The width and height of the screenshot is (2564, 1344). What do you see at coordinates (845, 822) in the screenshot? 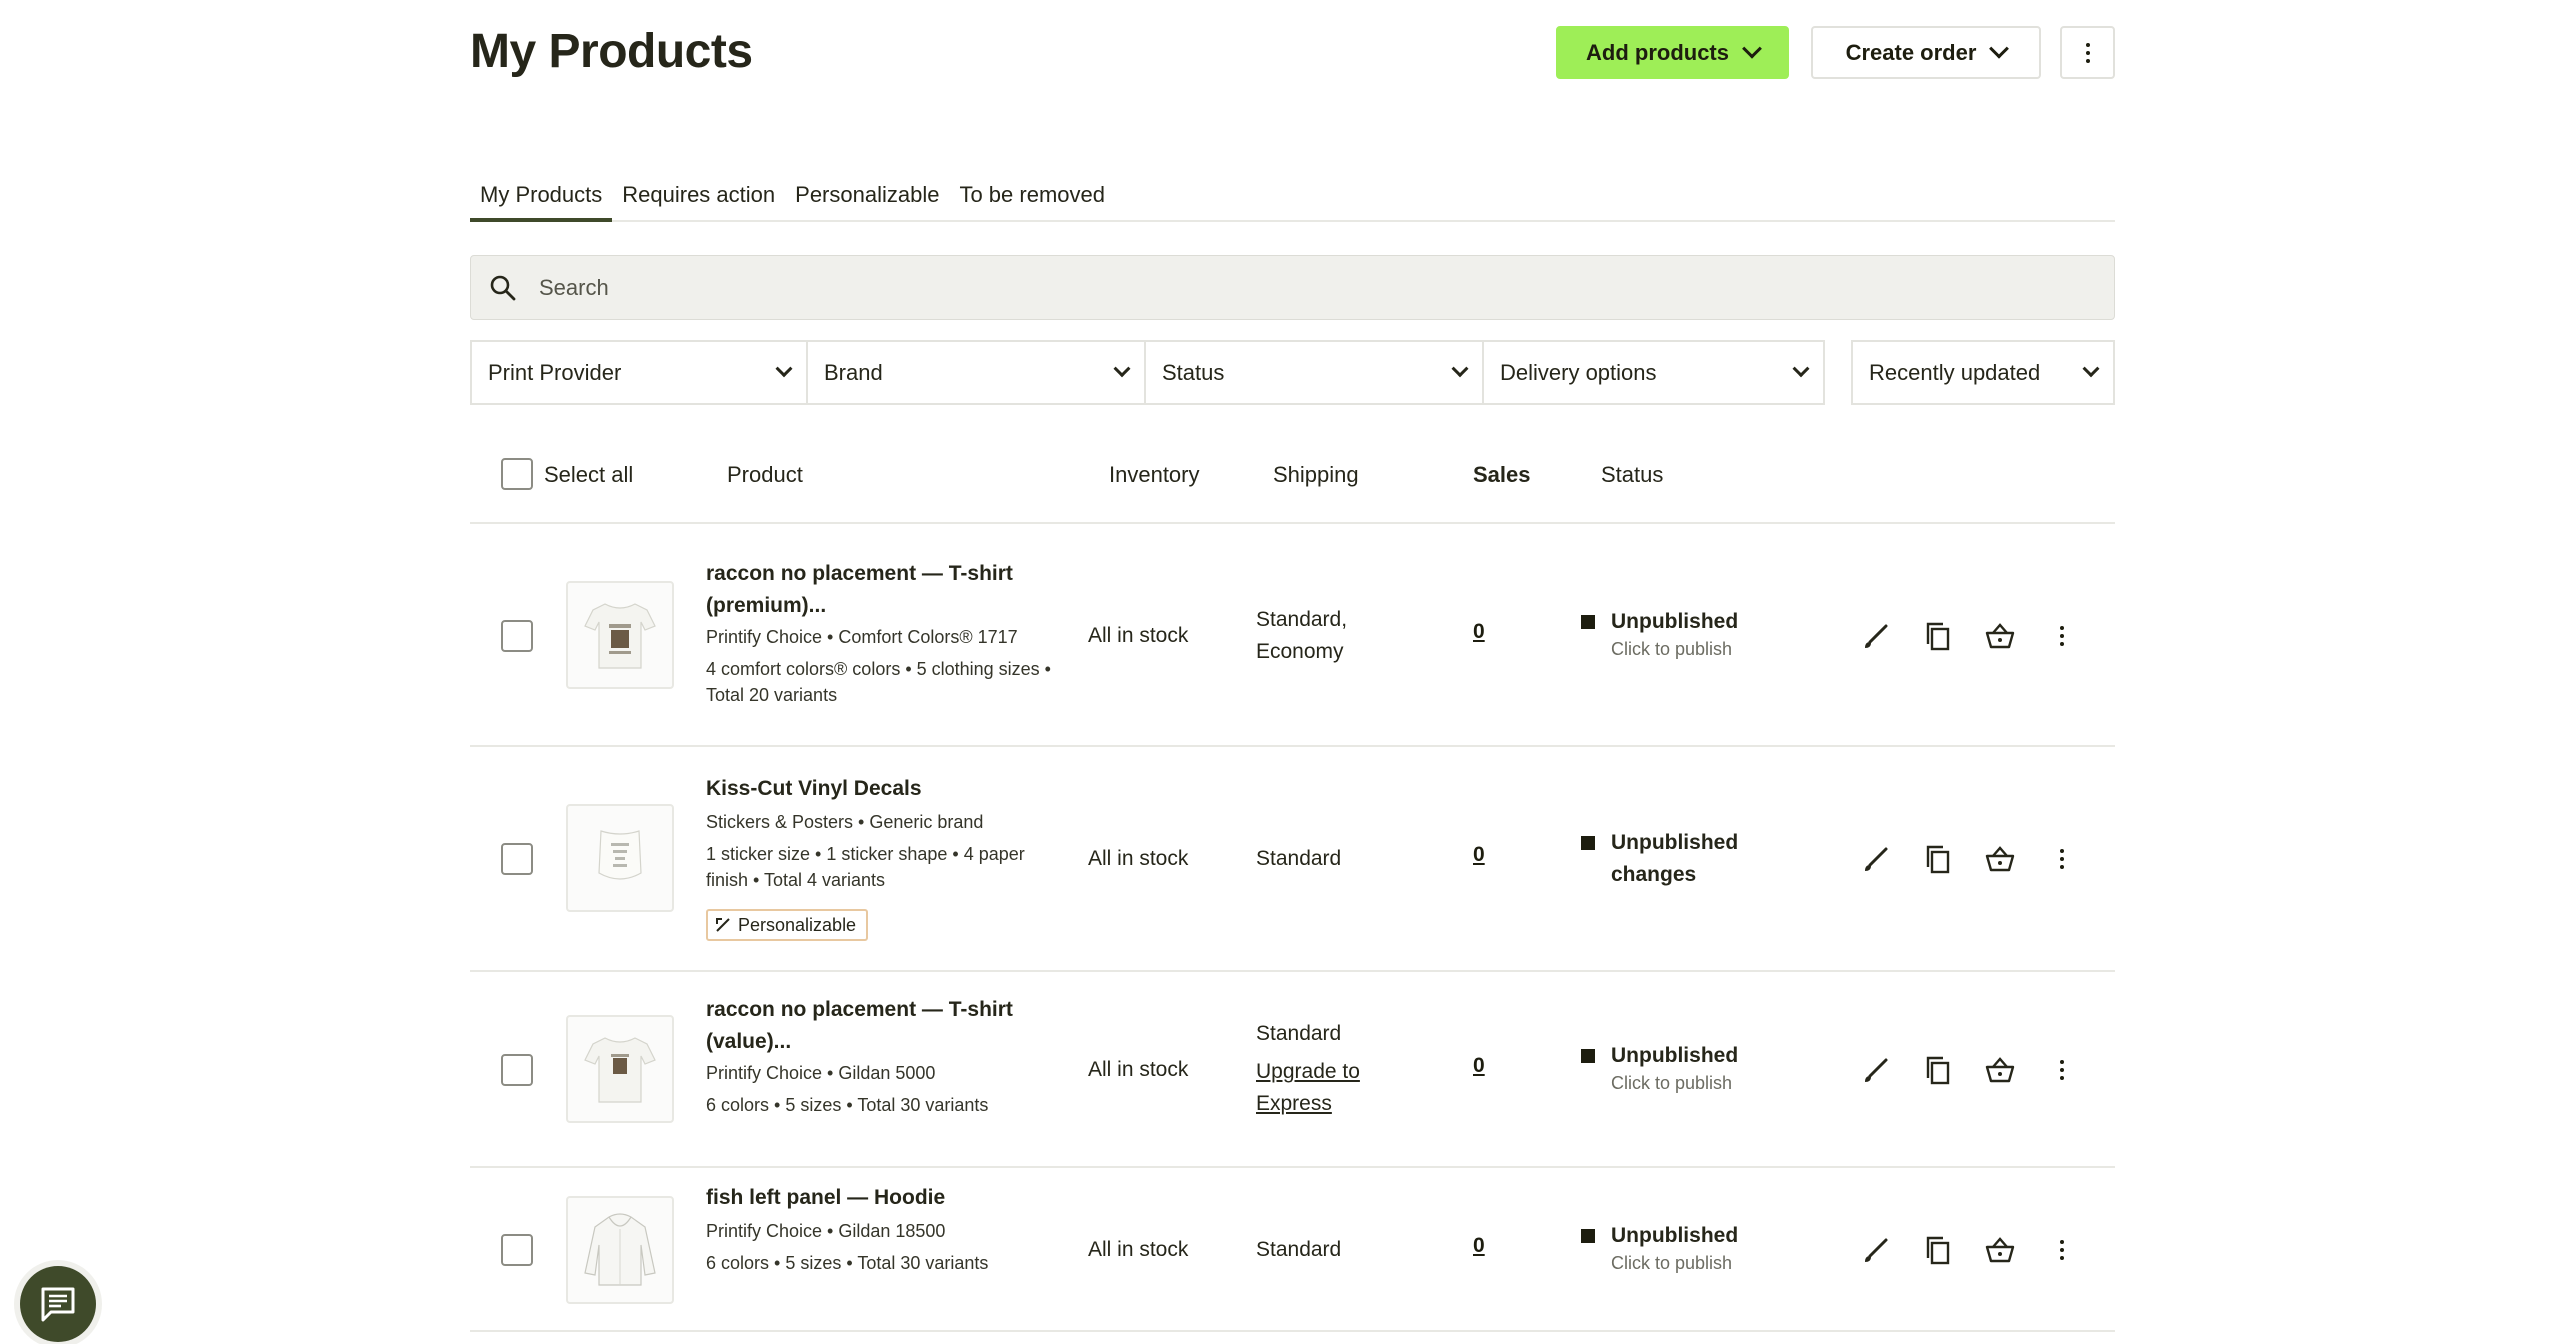
I see `product-provider: Stickers & Posters • Generic brand` at bounding box center [845, 822].